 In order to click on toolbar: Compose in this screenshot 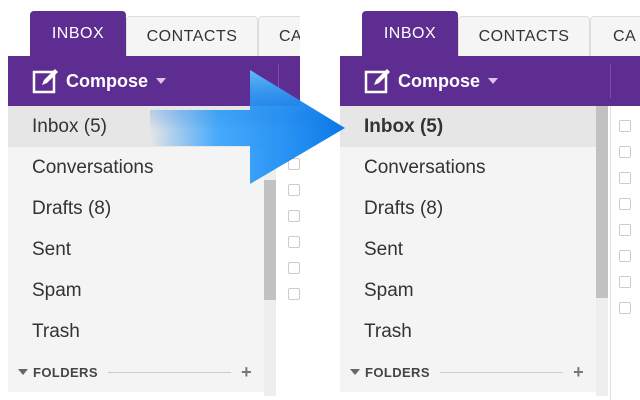, I will do `click(490, 81)`.